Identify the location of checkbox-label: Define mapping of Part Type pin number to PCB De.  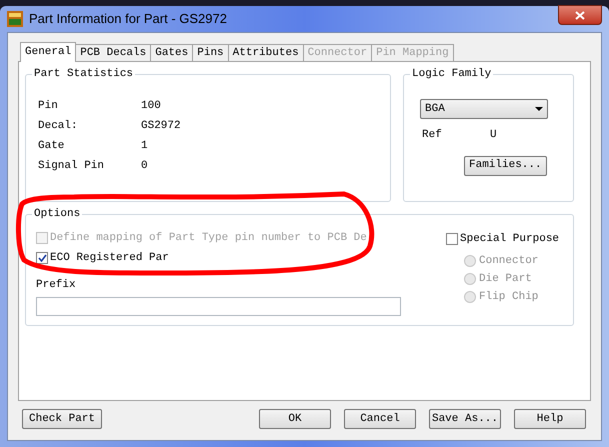
(208, 238).